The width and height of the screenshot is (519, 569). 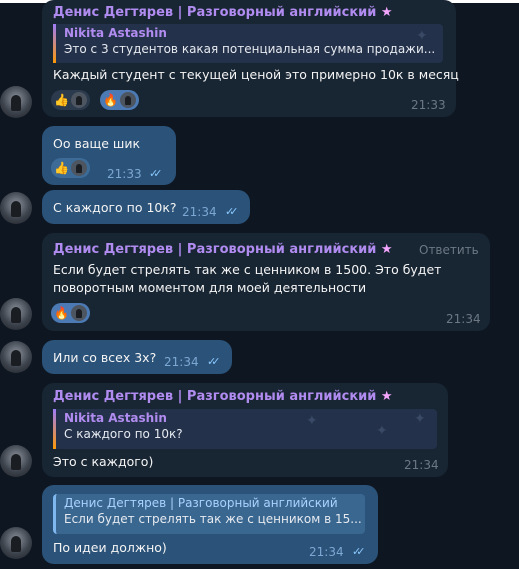 I want to click on message-text: Или со всех 3х?, so click(x=105, y=357).